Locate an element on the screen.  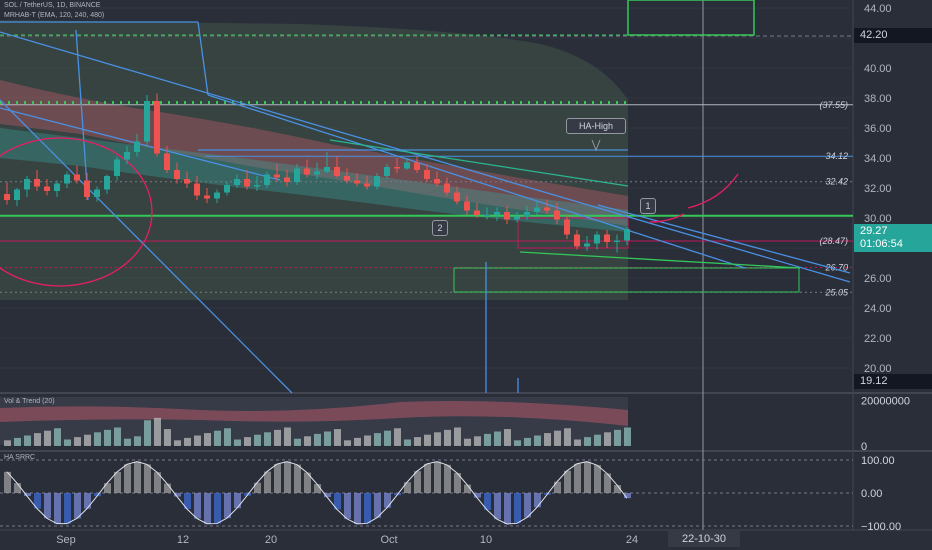
indicator-title: MRHAB-T (EMA, 120, 240, 480) is located at coordinates (54, 15).